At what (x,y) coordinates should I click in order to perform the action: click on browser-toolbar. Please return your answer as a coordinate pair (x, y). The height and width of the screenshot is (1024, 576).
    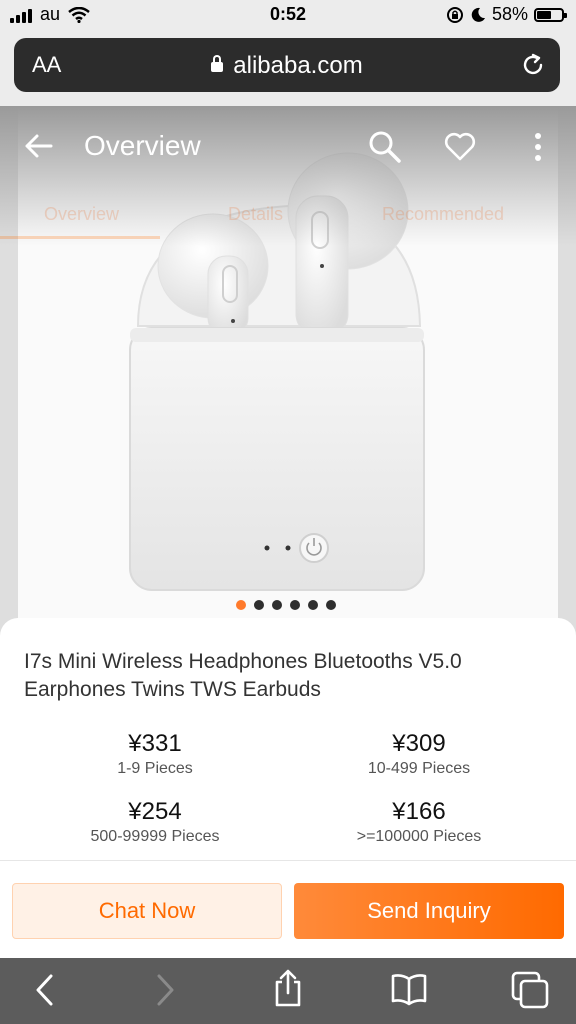
    Looking at the image, I should click on (288, 991).